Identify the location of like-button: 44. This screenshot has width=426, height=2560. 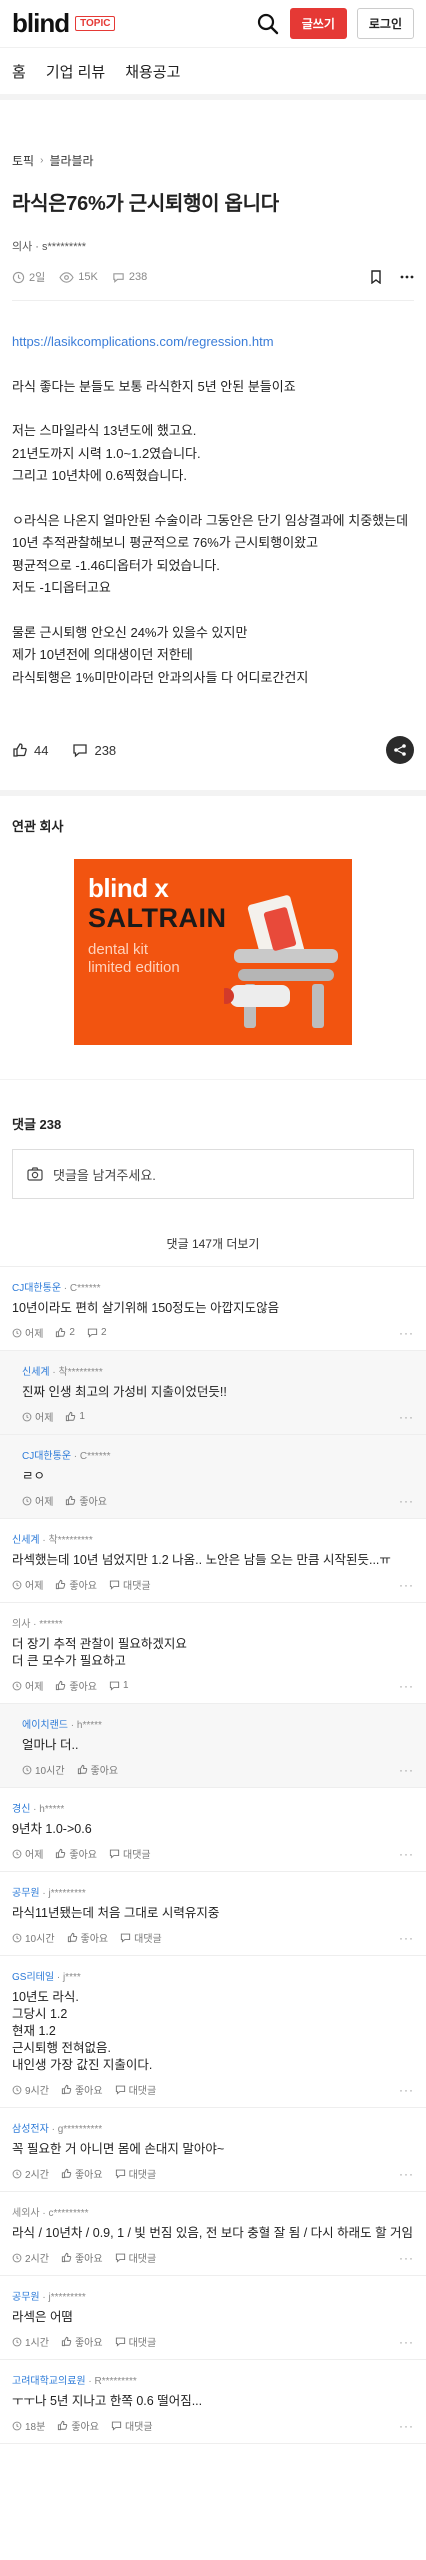
(30, 750).